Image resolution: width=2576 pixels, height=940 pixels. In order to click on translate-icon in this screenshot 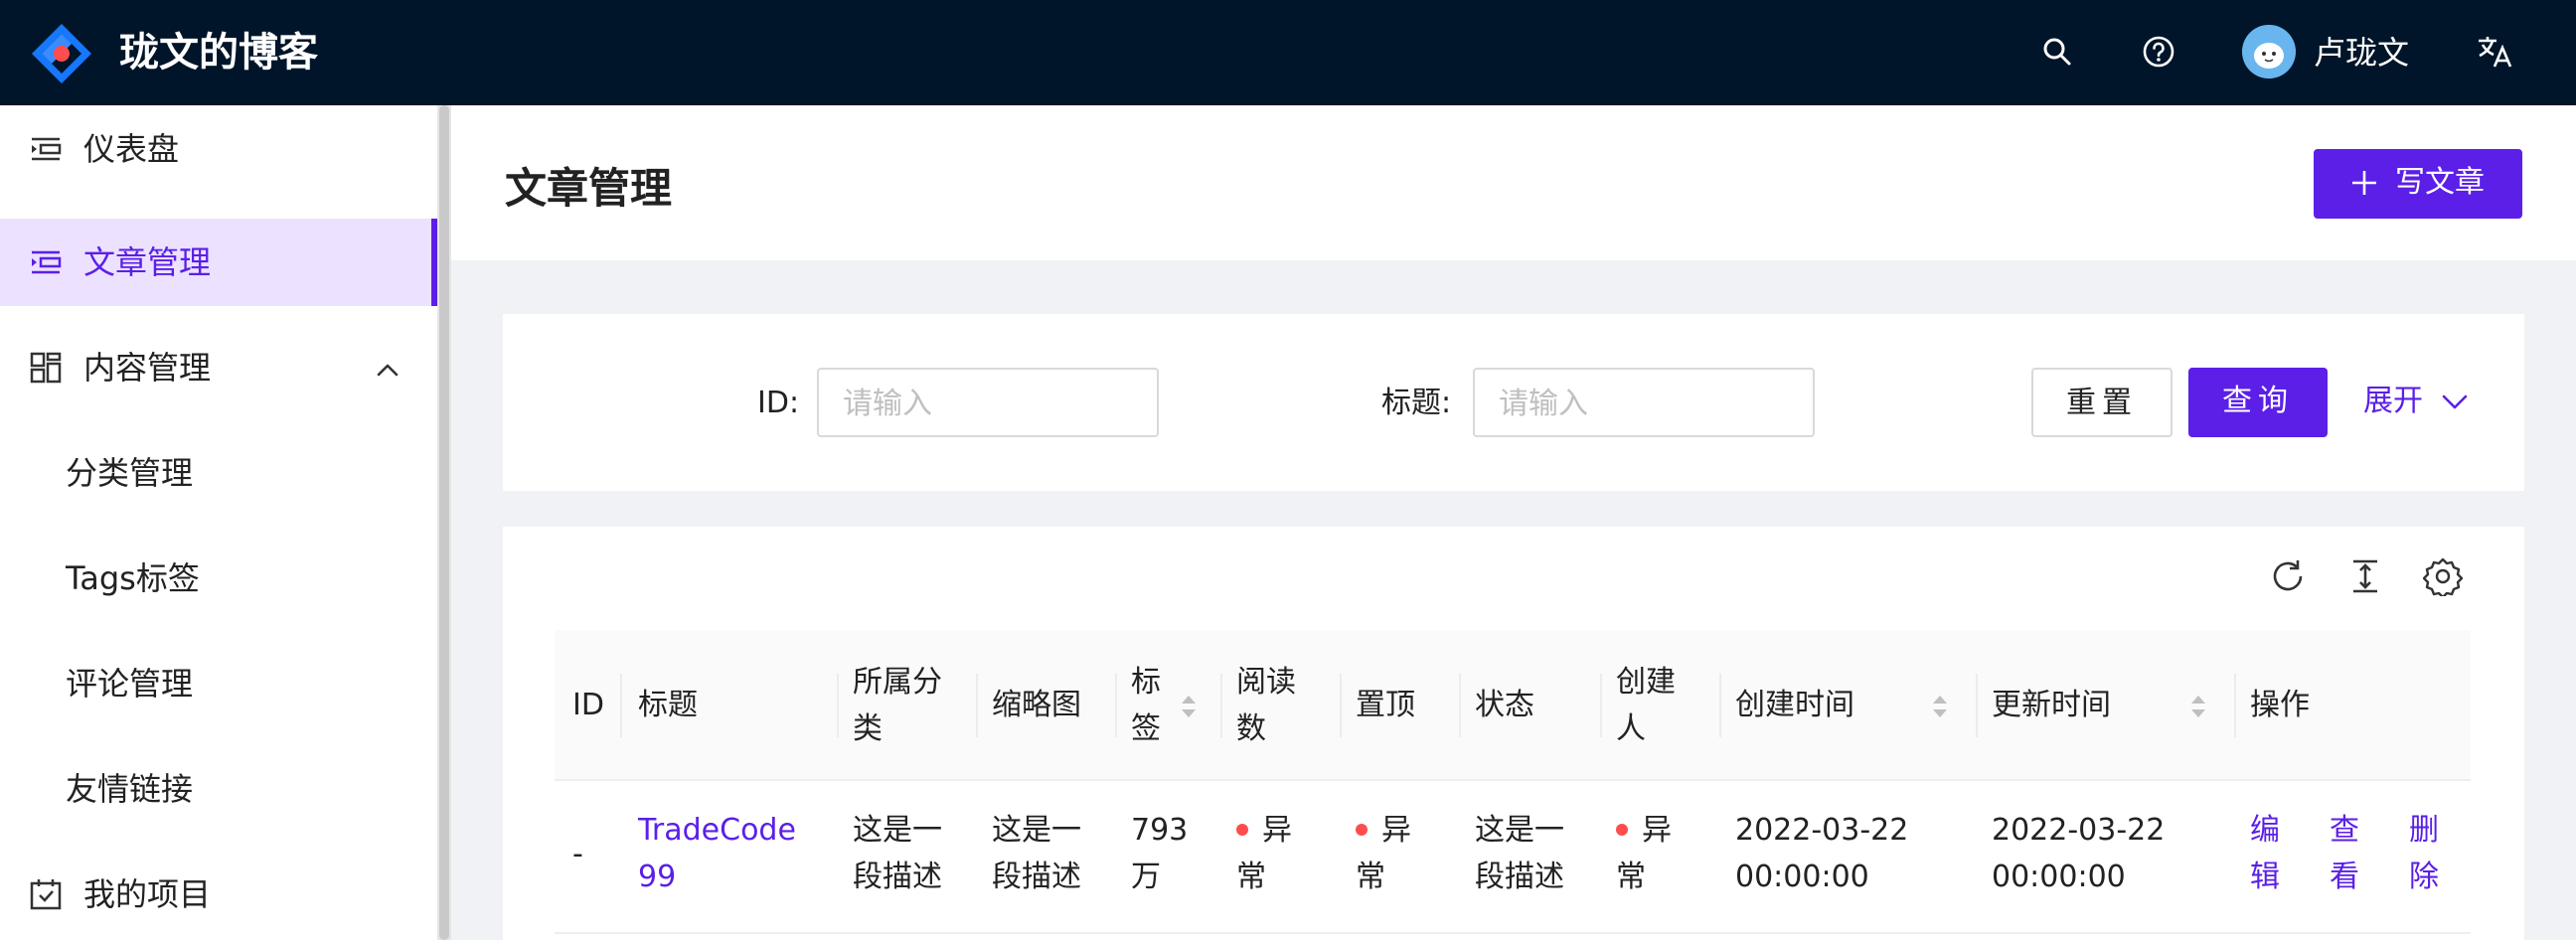, I will do `click(2494, 52)`.